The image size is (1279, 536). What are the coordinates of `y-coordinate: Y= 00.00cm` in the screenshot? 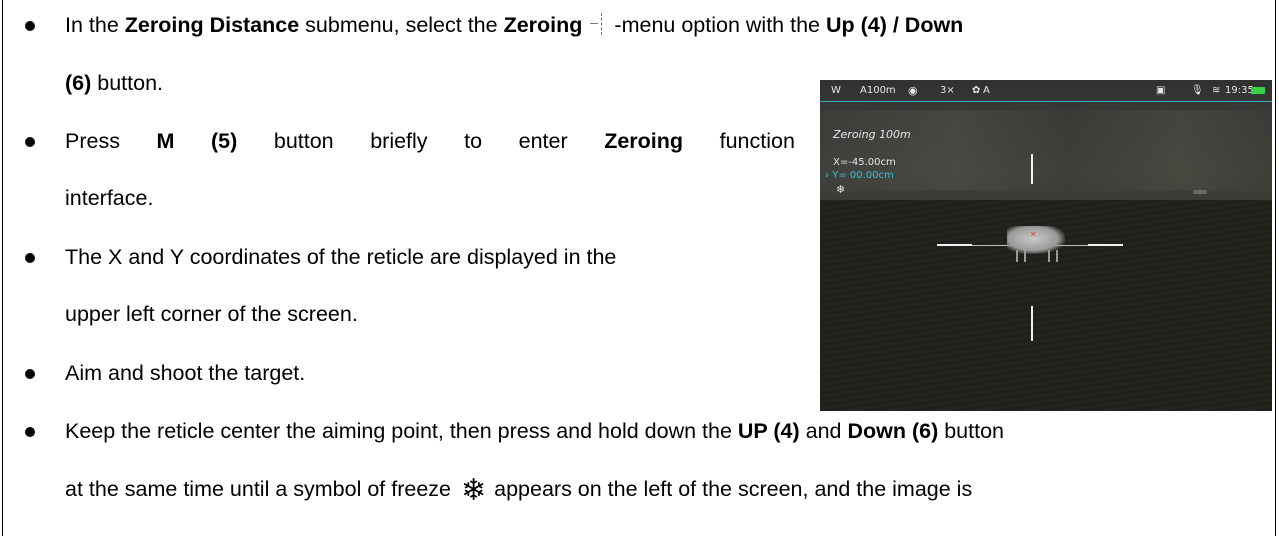 It's located at (863, 175).